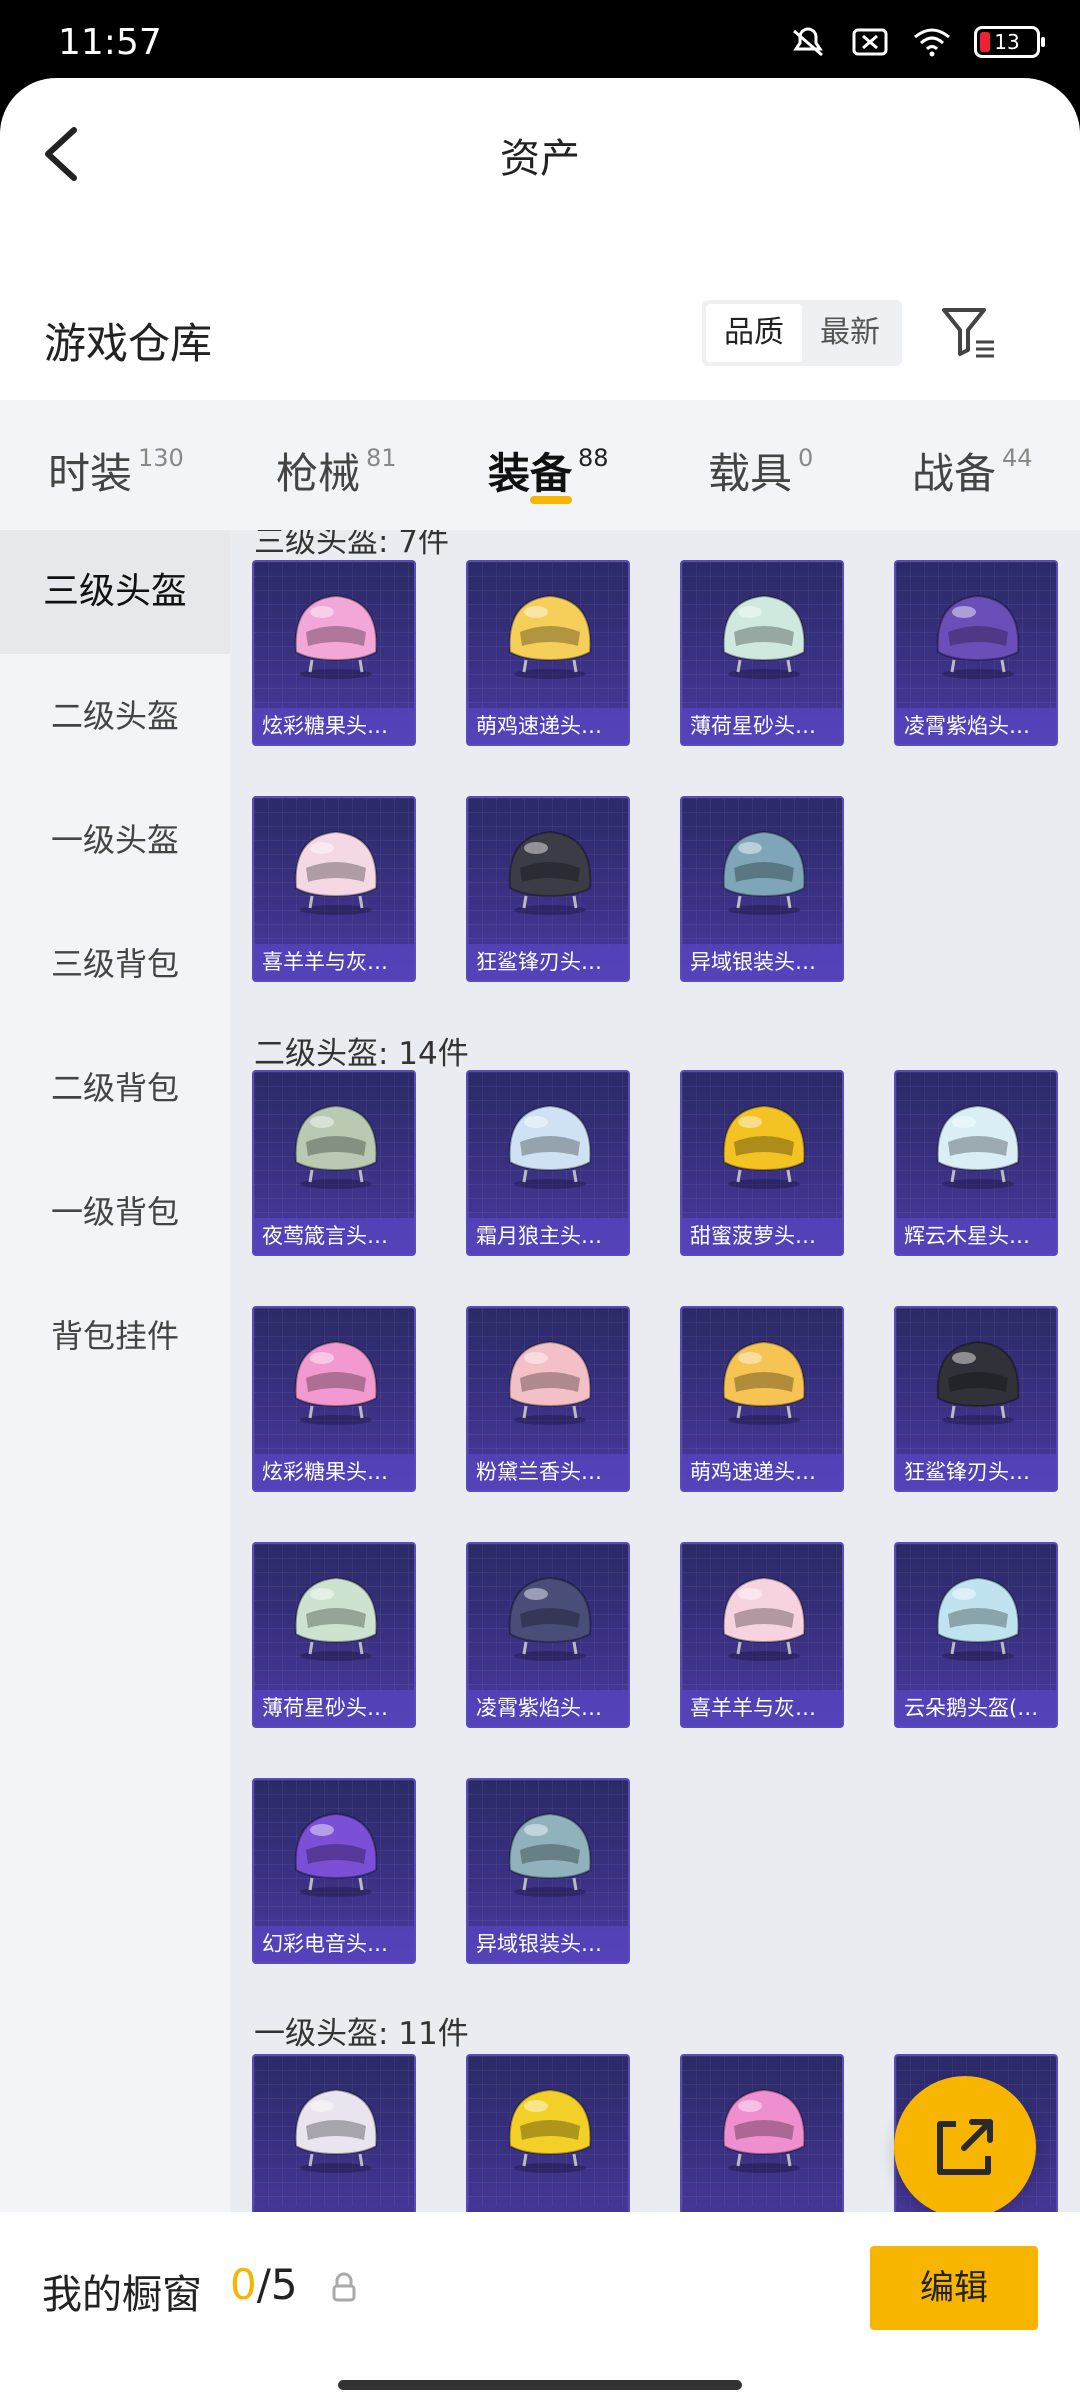 The height and width of the screenshot is (2400, 1080). What do you see at coordinates (115, 964) in the screenshot?
I see `sidebar-item-level3-backpack: 三级背包` at bounding box center [115, 964].